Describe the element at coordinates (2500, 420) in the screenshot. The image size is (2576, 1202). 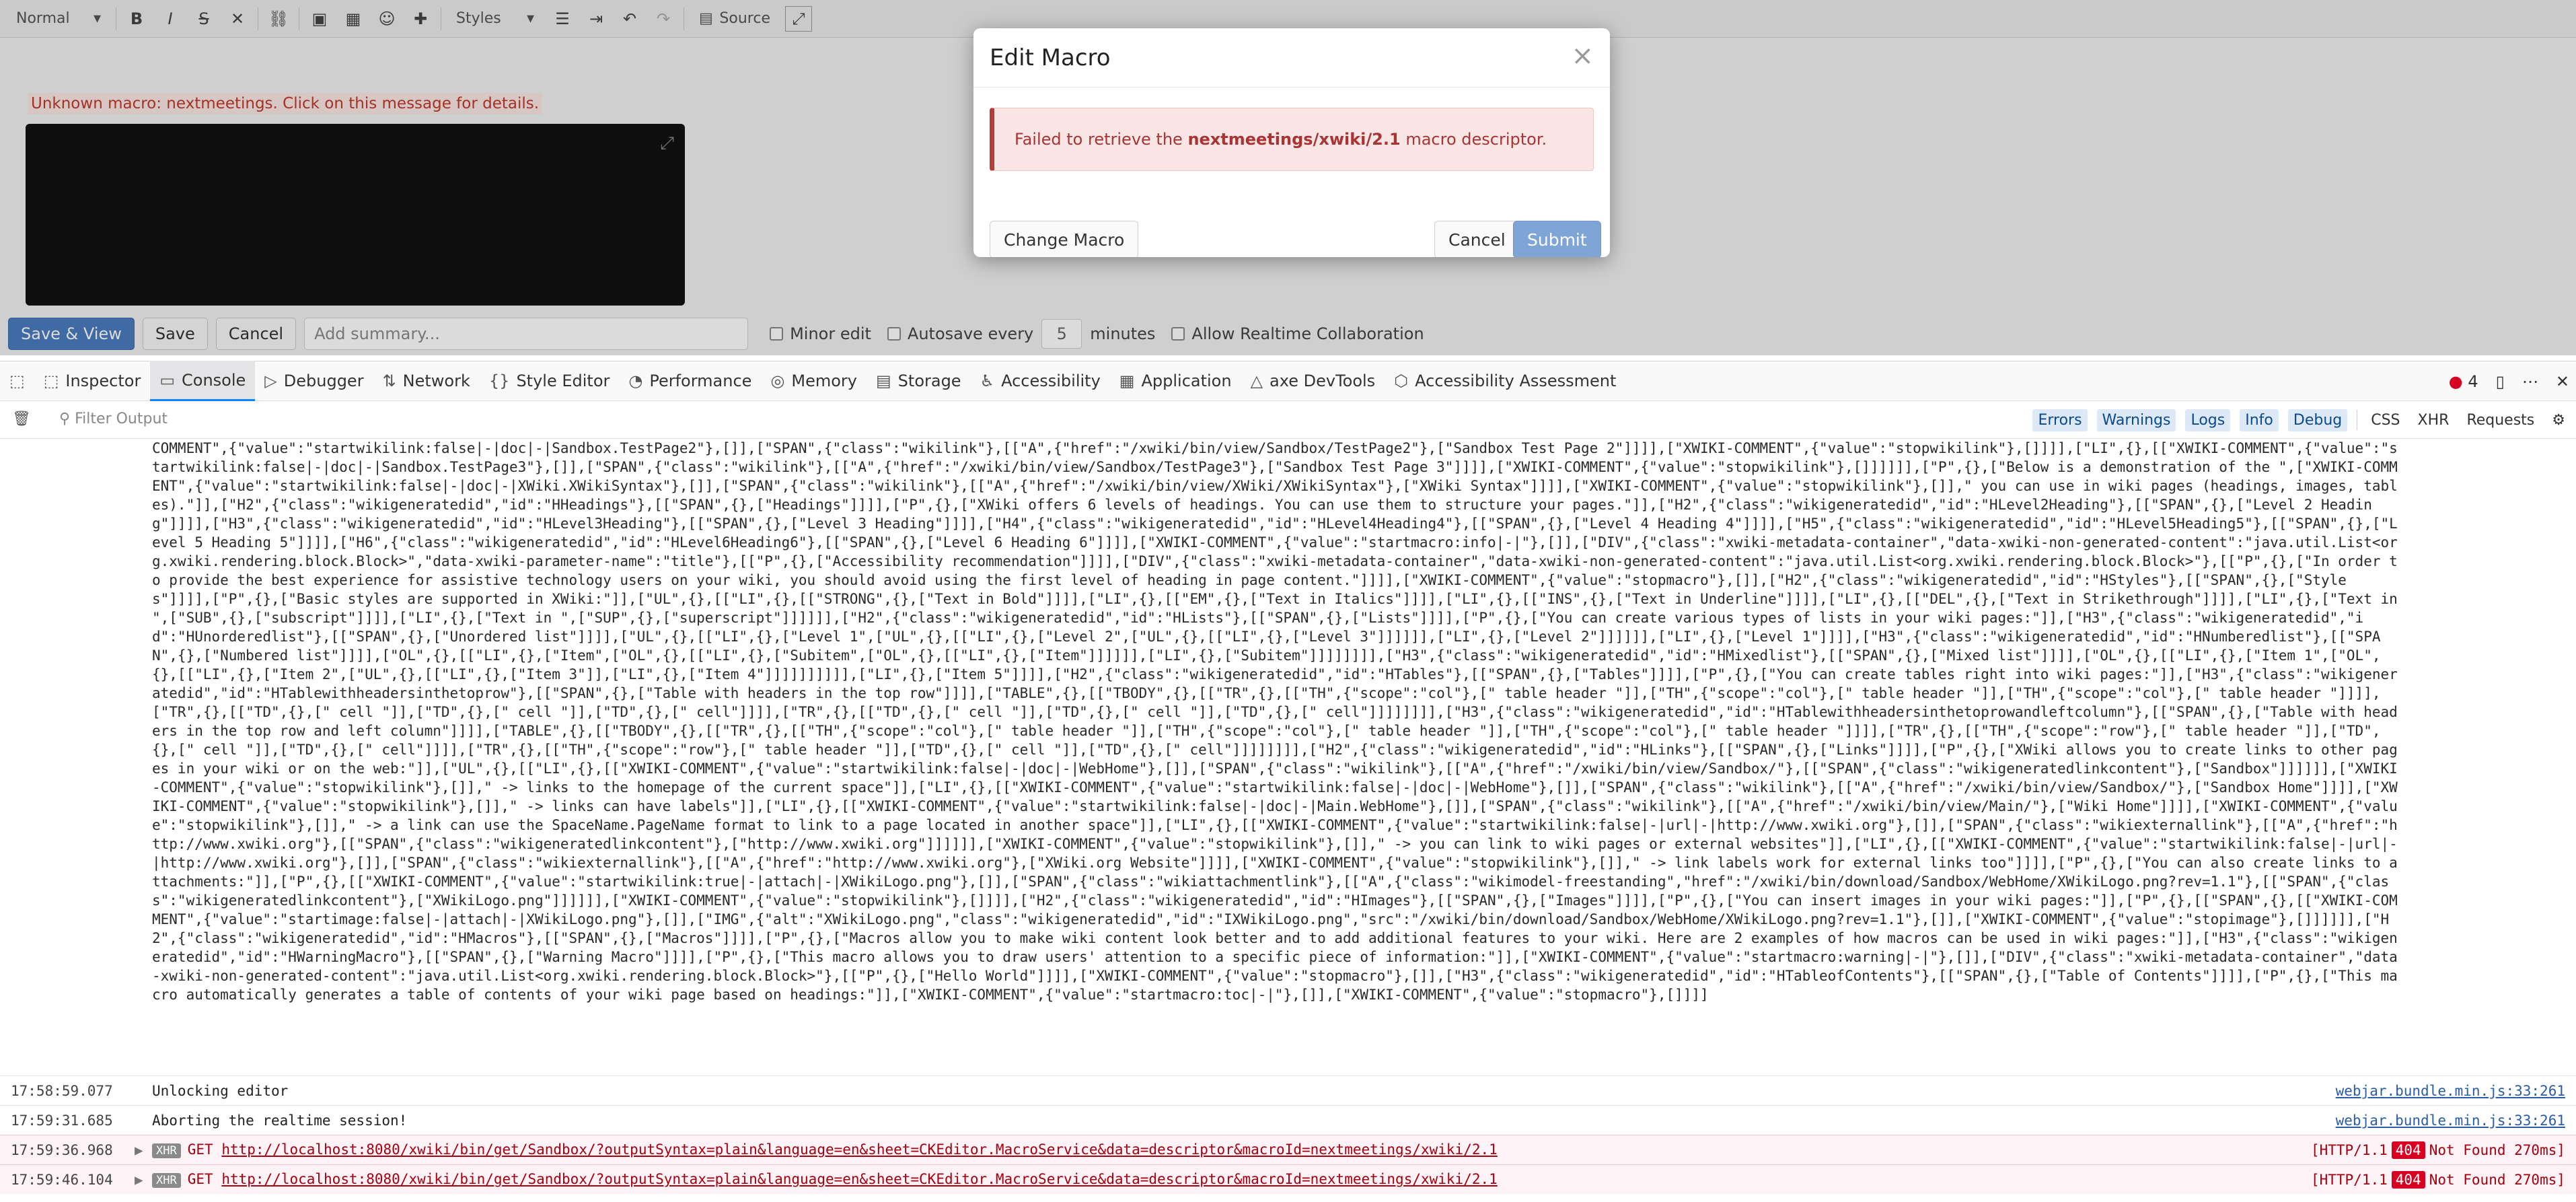
I see `toggle-requests: Requests` at that location.